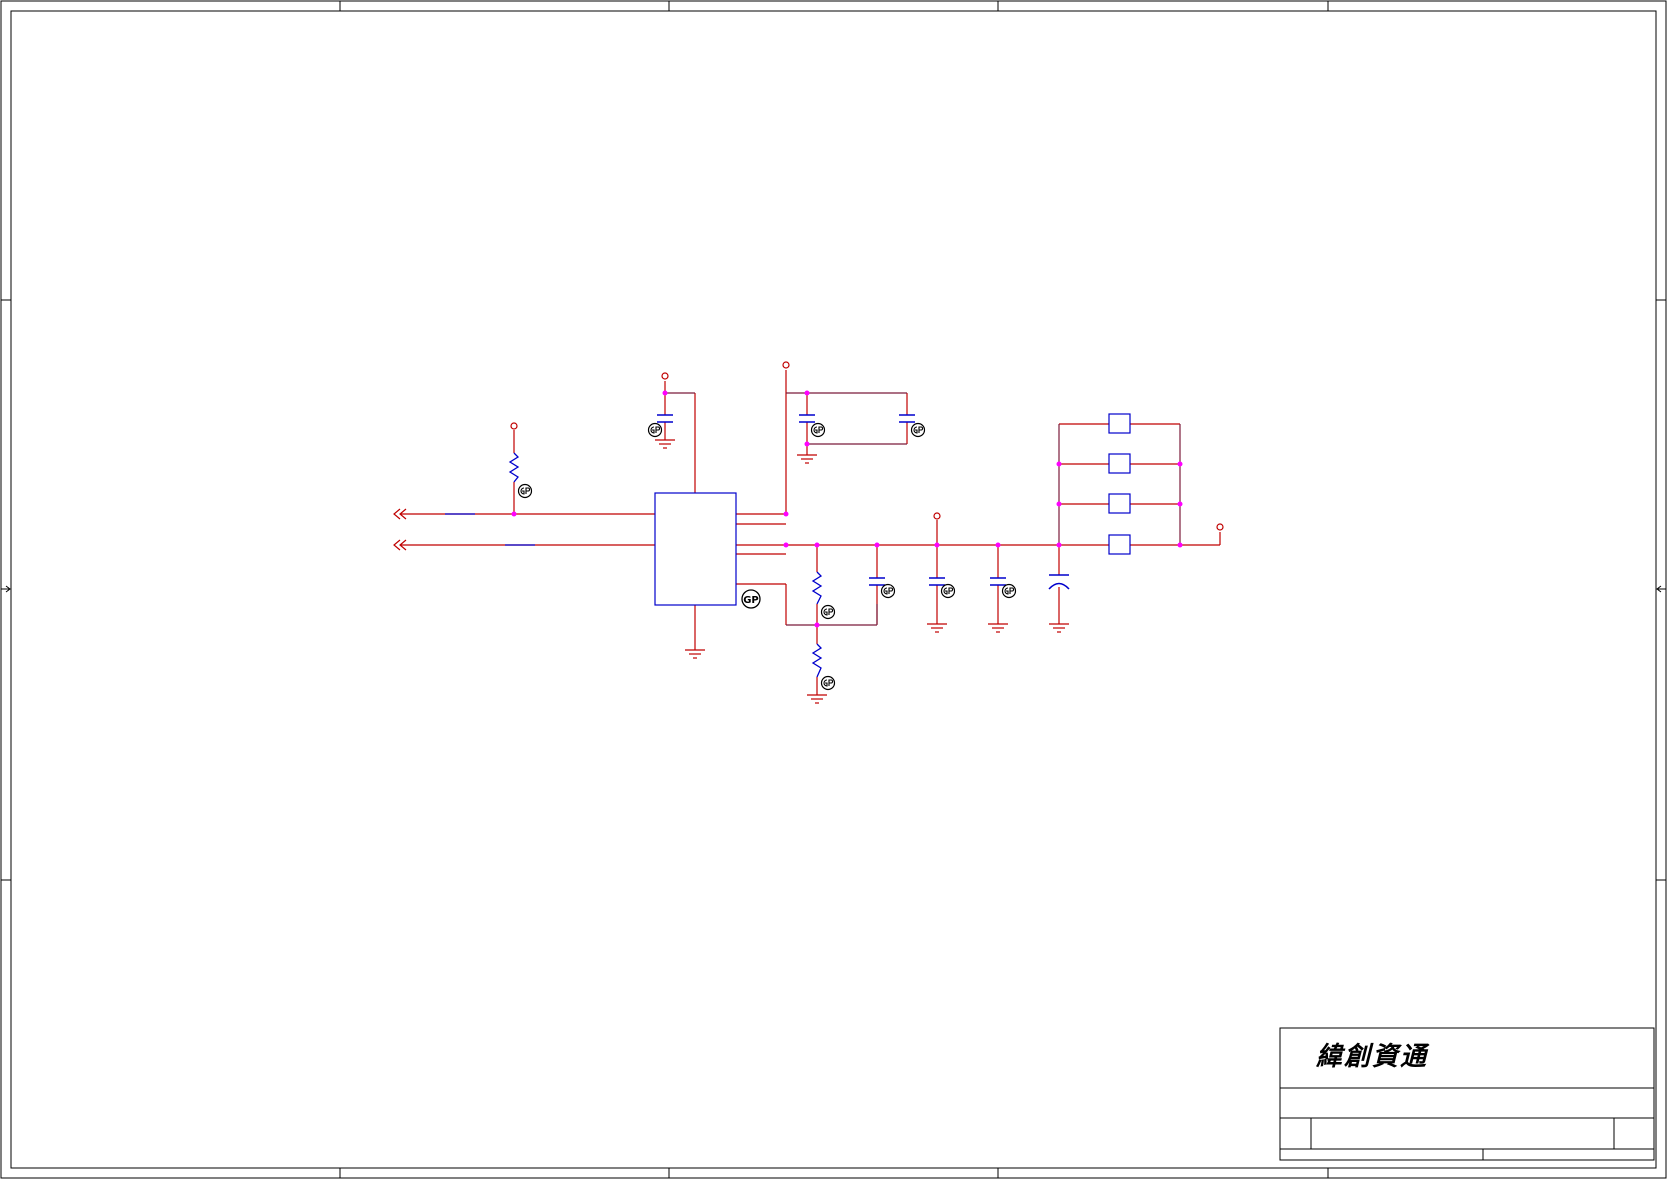 Image resolution: width=1667 pixels, height=1179 pixels. I want to click on gp-badge-r3, so click(828, 683).